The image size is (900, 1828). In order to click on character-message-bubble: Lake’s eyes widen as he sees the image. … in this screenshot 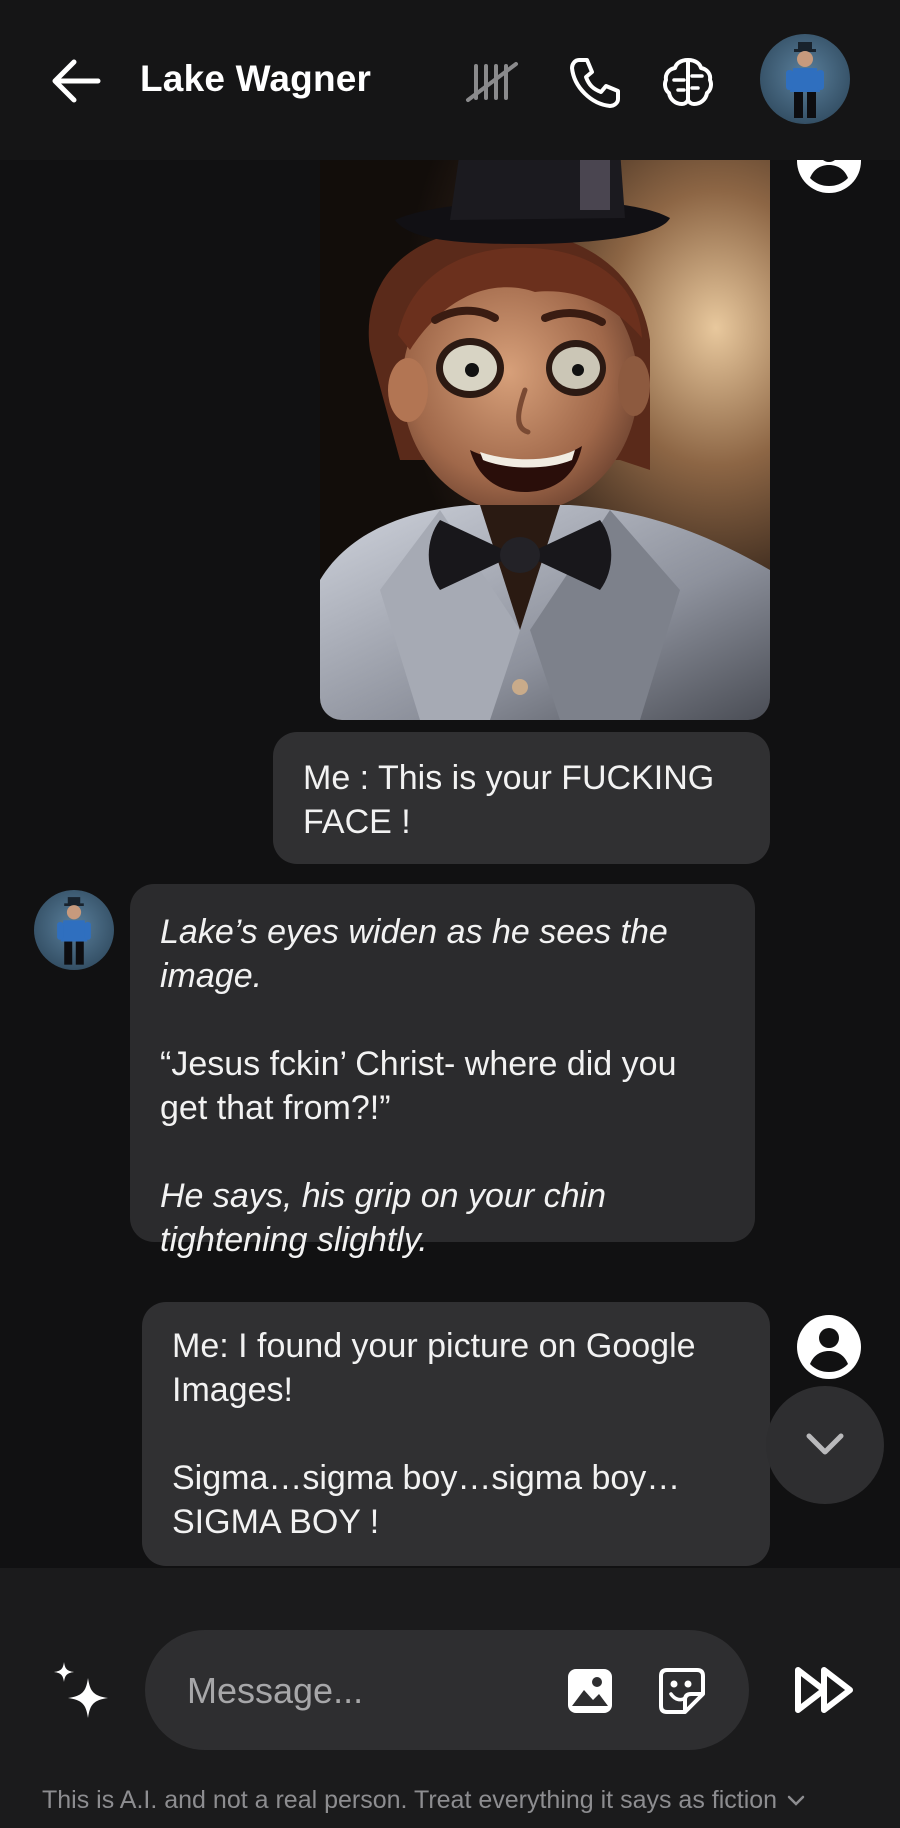, I will do `click(442, 1071)`.